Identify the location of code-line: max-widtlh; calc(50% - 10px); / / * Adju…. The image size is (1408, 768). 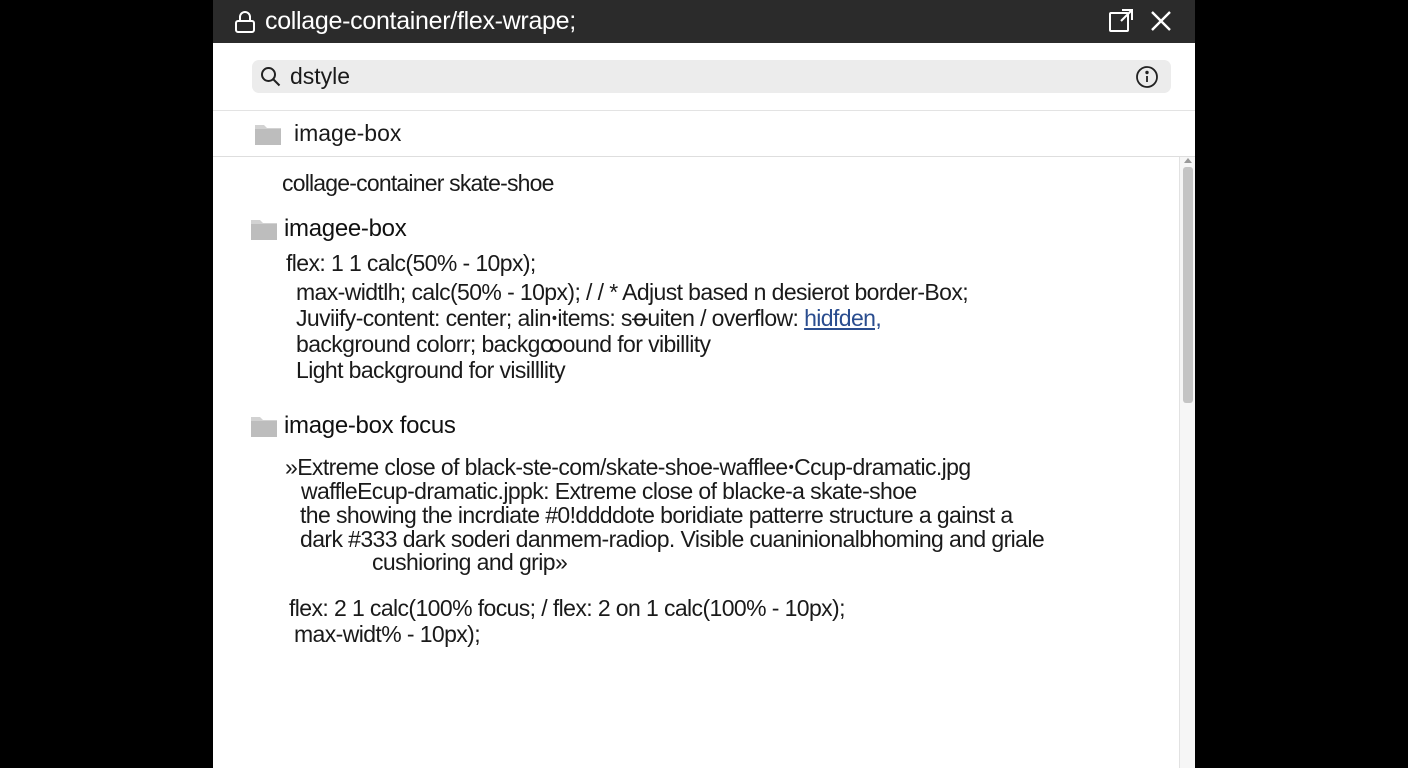
(632, 292).